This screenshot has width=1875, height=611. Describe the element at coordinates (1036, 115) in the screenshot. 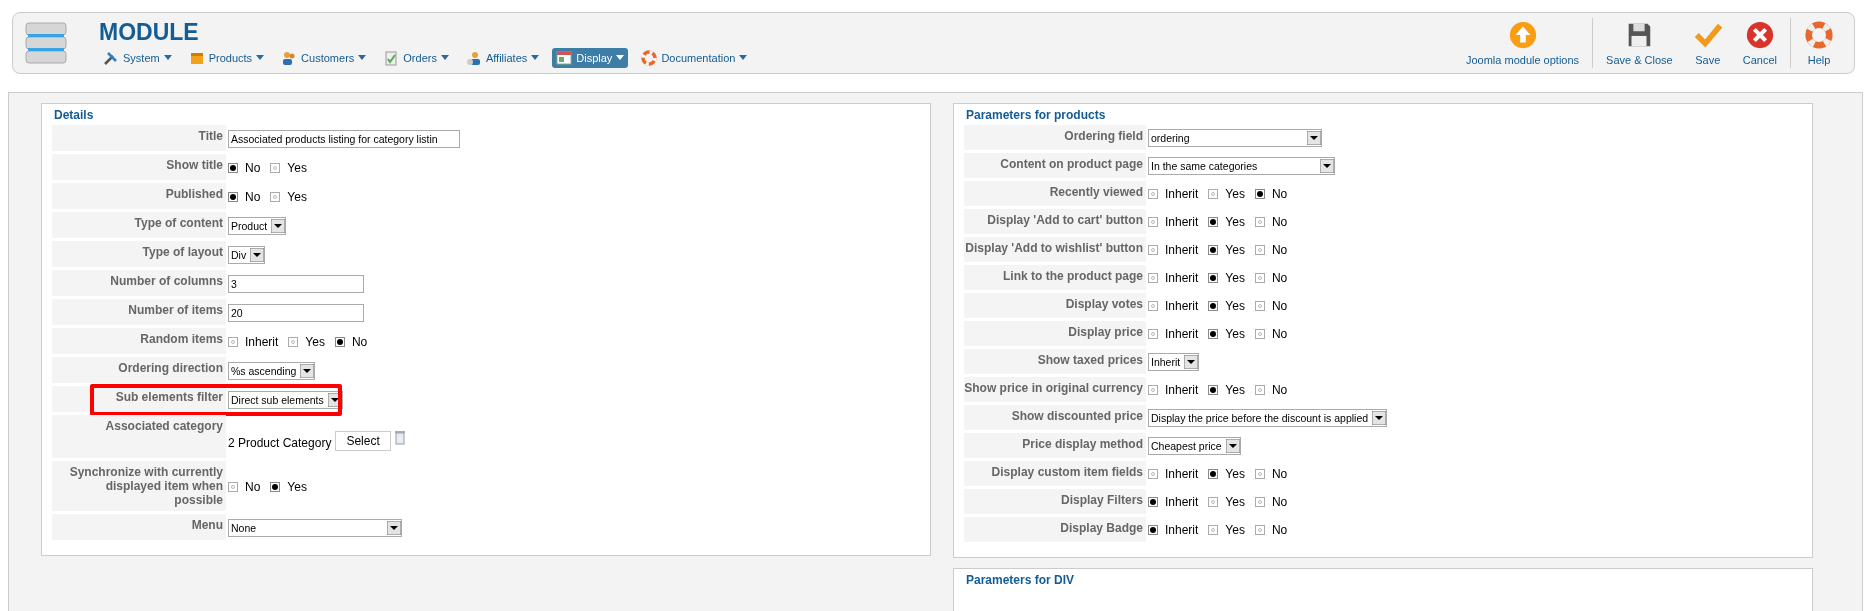

I see `panel-heading: Parameters for products` at that location.